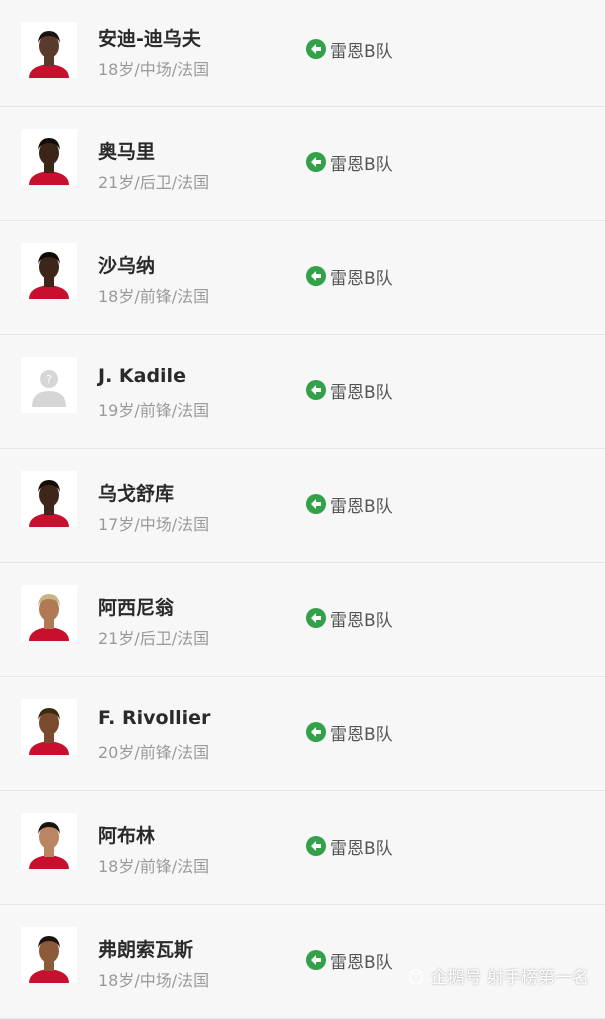  Describe the element at coordinates (302, 506) in the screenshot. I see `player-row: 乌戈舒库 17岁/中场/法国 雷恩B队` at that location.